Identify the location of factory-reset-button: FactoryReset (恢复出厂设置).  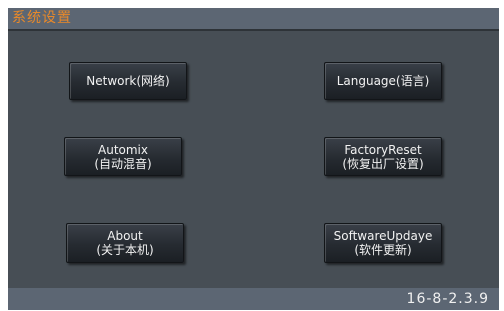
(383, 156).